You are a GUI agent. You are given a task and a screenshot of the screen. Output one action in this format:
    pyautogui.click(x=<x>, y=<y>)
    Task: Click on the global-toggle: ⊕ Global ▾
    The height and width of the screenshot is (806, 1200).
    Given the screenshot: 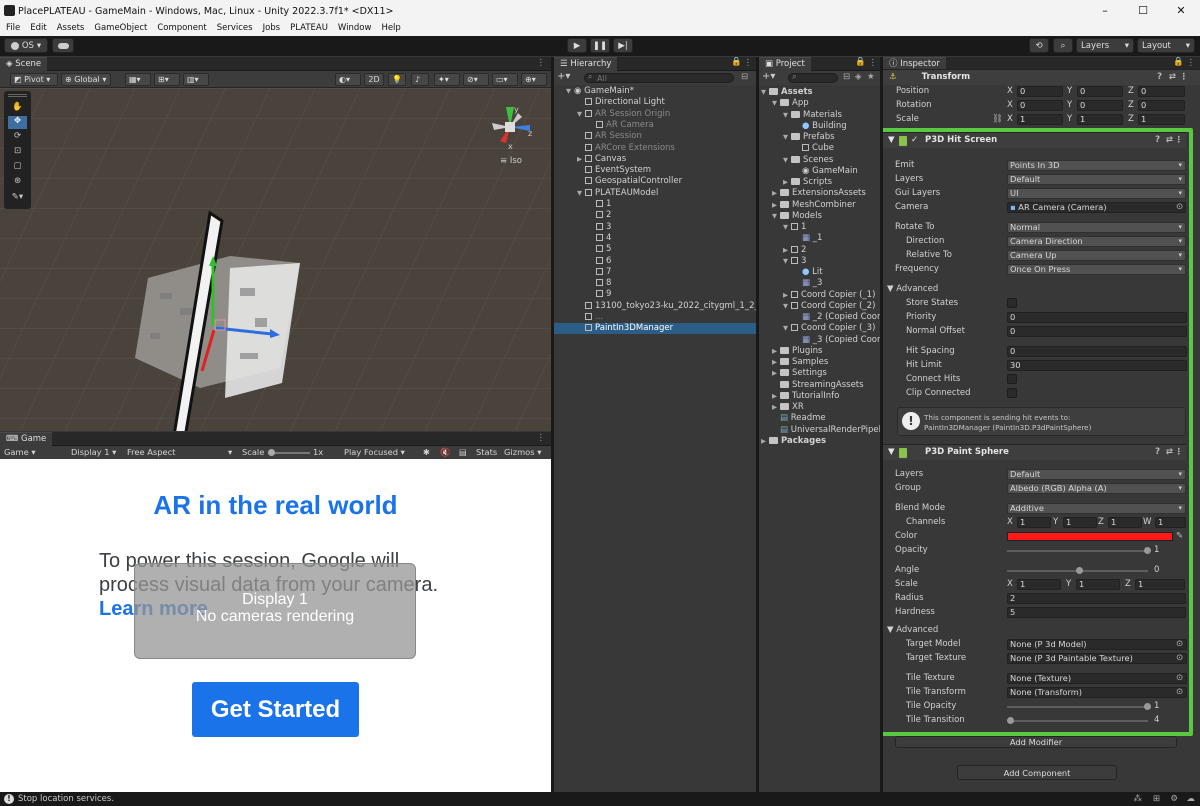 What is the action you would take?
    pyautogui.click(x=86, y=79)
    